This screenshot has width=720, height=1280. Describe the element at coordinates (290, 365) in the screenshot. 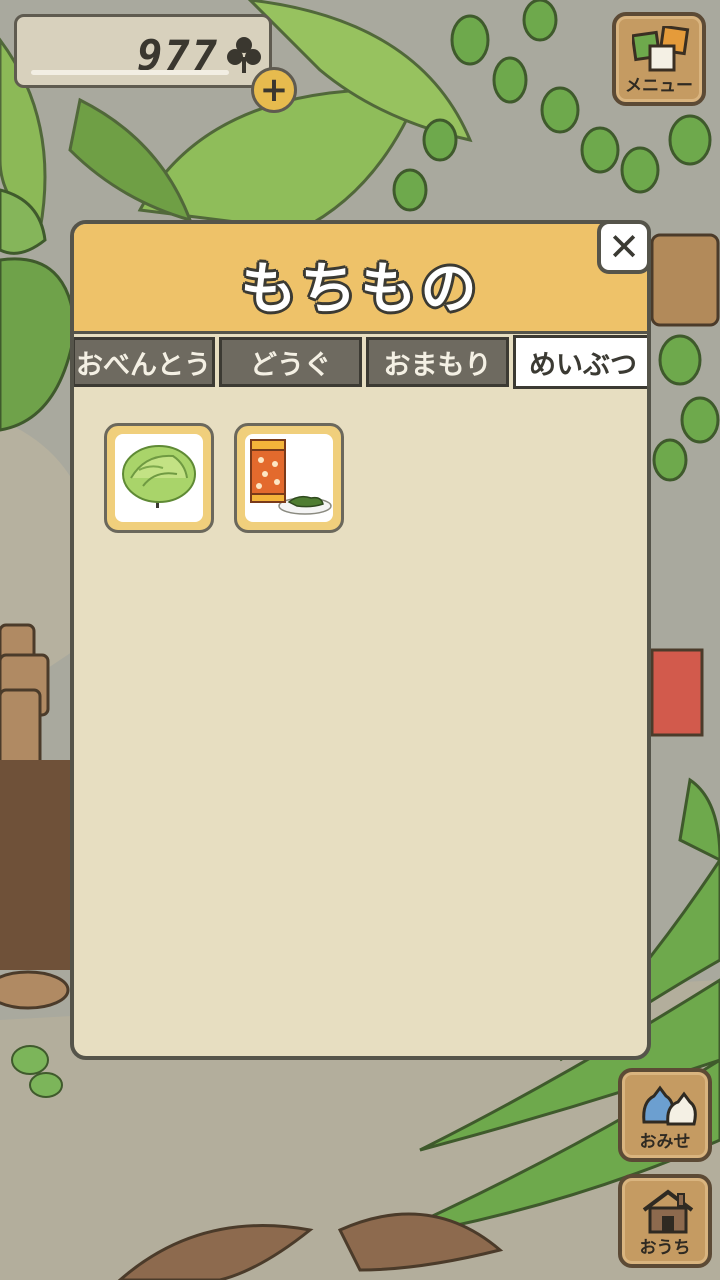

I see `tab-tools-label: どうぐ` at that location.